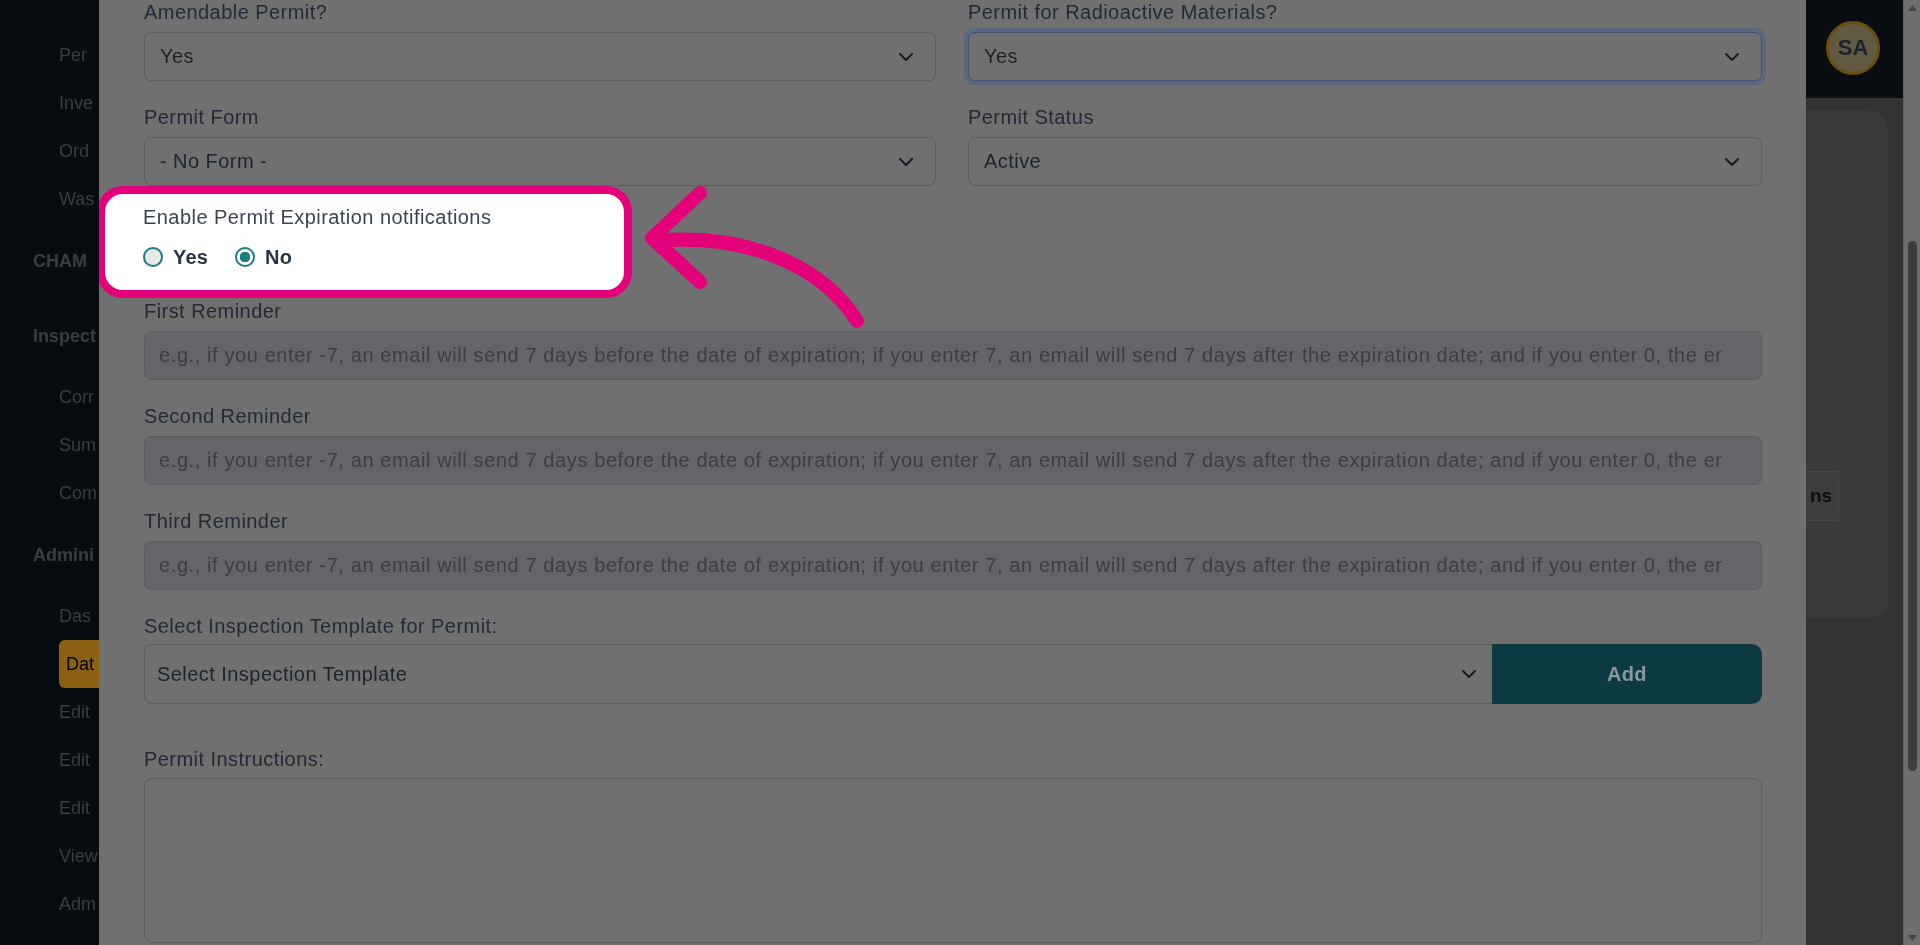 Image resolution: width=1920 pixels, height=945 pixels. Describe the element at coordinates (1912, 938) in the screenshot. I see `scroll-down-icon` at that location.